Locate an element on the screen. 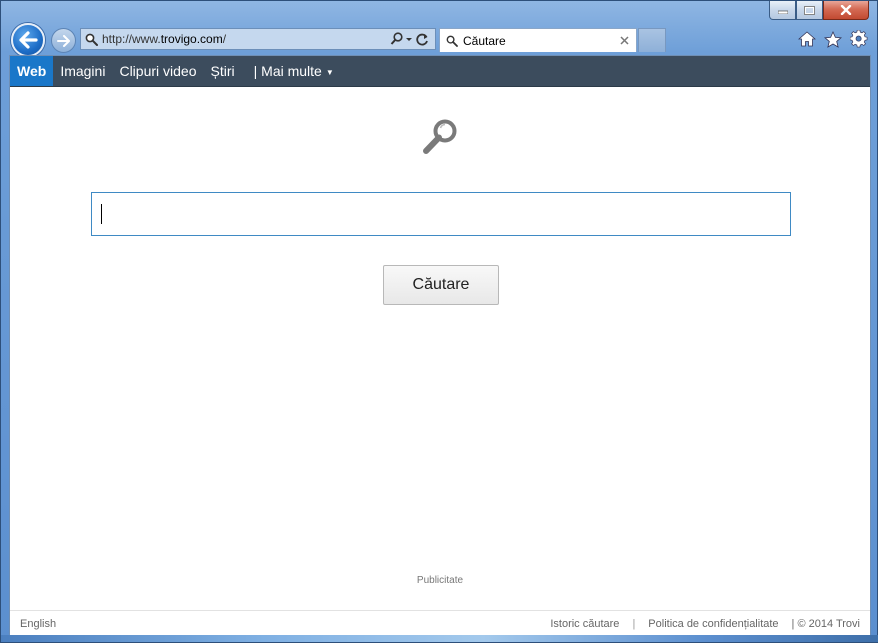 The image size is (878, 643). close-icon is located at coordinates (846, 10).